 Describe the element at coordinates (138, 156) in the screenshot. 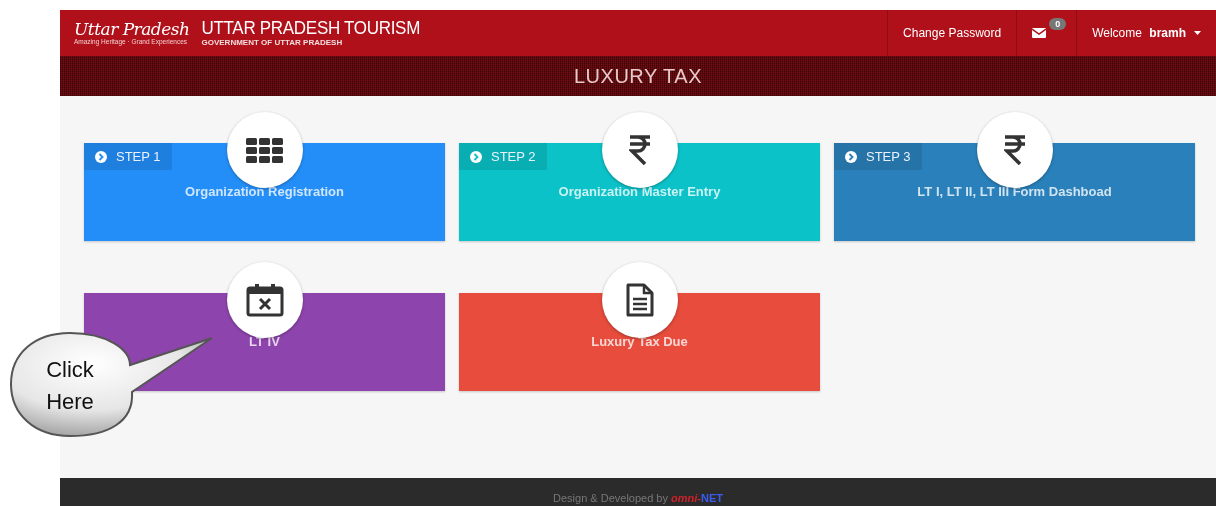

I see `step-label: STEP 1` at that location.